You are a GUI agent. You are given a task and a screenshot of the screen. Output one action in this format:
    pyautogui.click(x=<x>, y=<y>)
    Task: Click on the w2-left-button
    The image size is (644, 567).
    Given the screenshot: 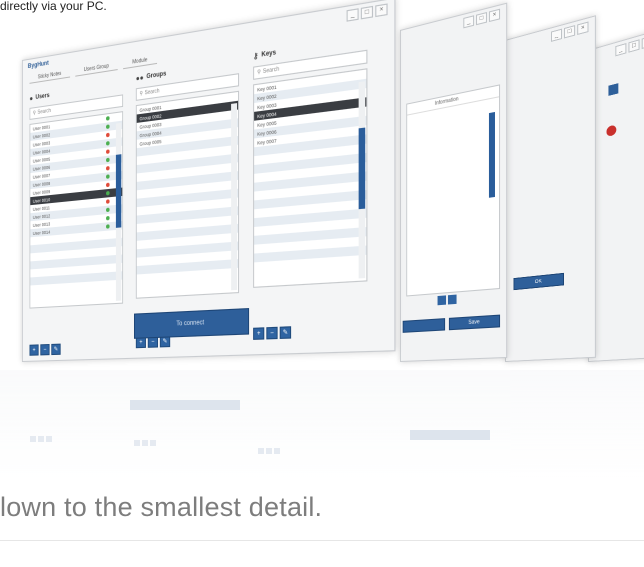 What is the action you would take?
    pyautogui.click(x=424, y=325)
    